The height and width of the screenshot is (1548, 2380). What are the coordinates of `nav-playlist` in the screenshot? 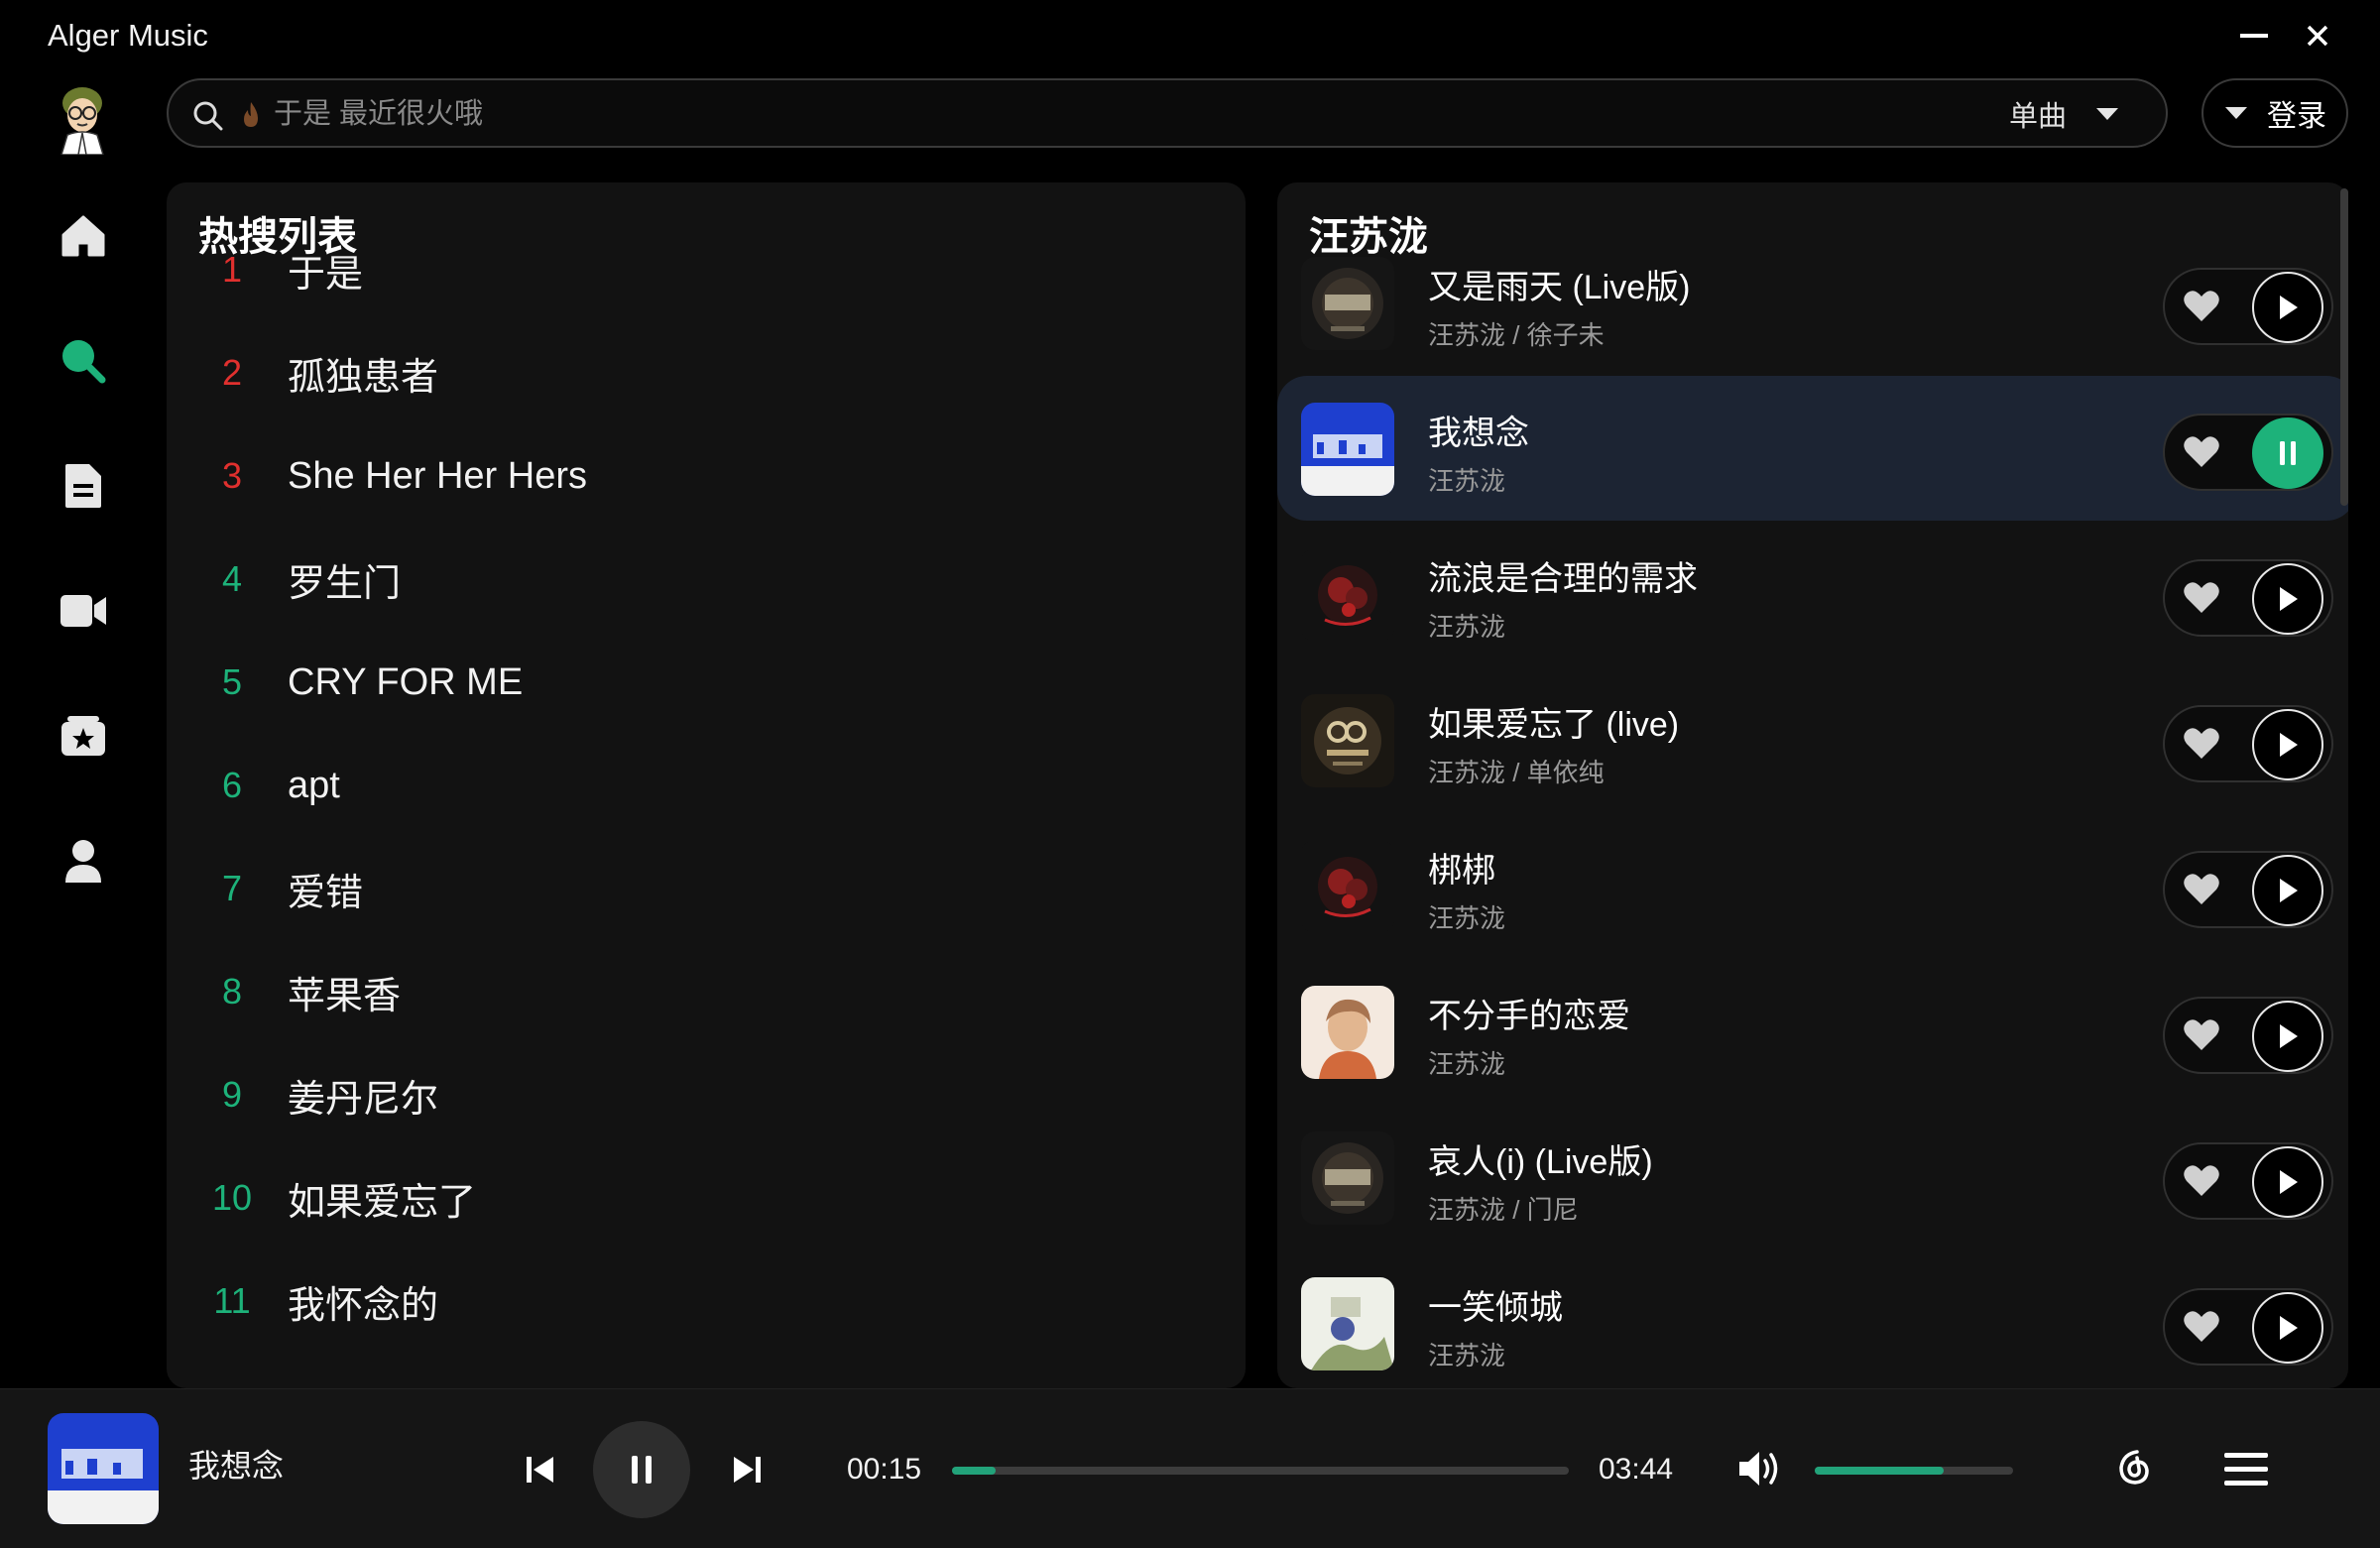 It's located at (83, 486).